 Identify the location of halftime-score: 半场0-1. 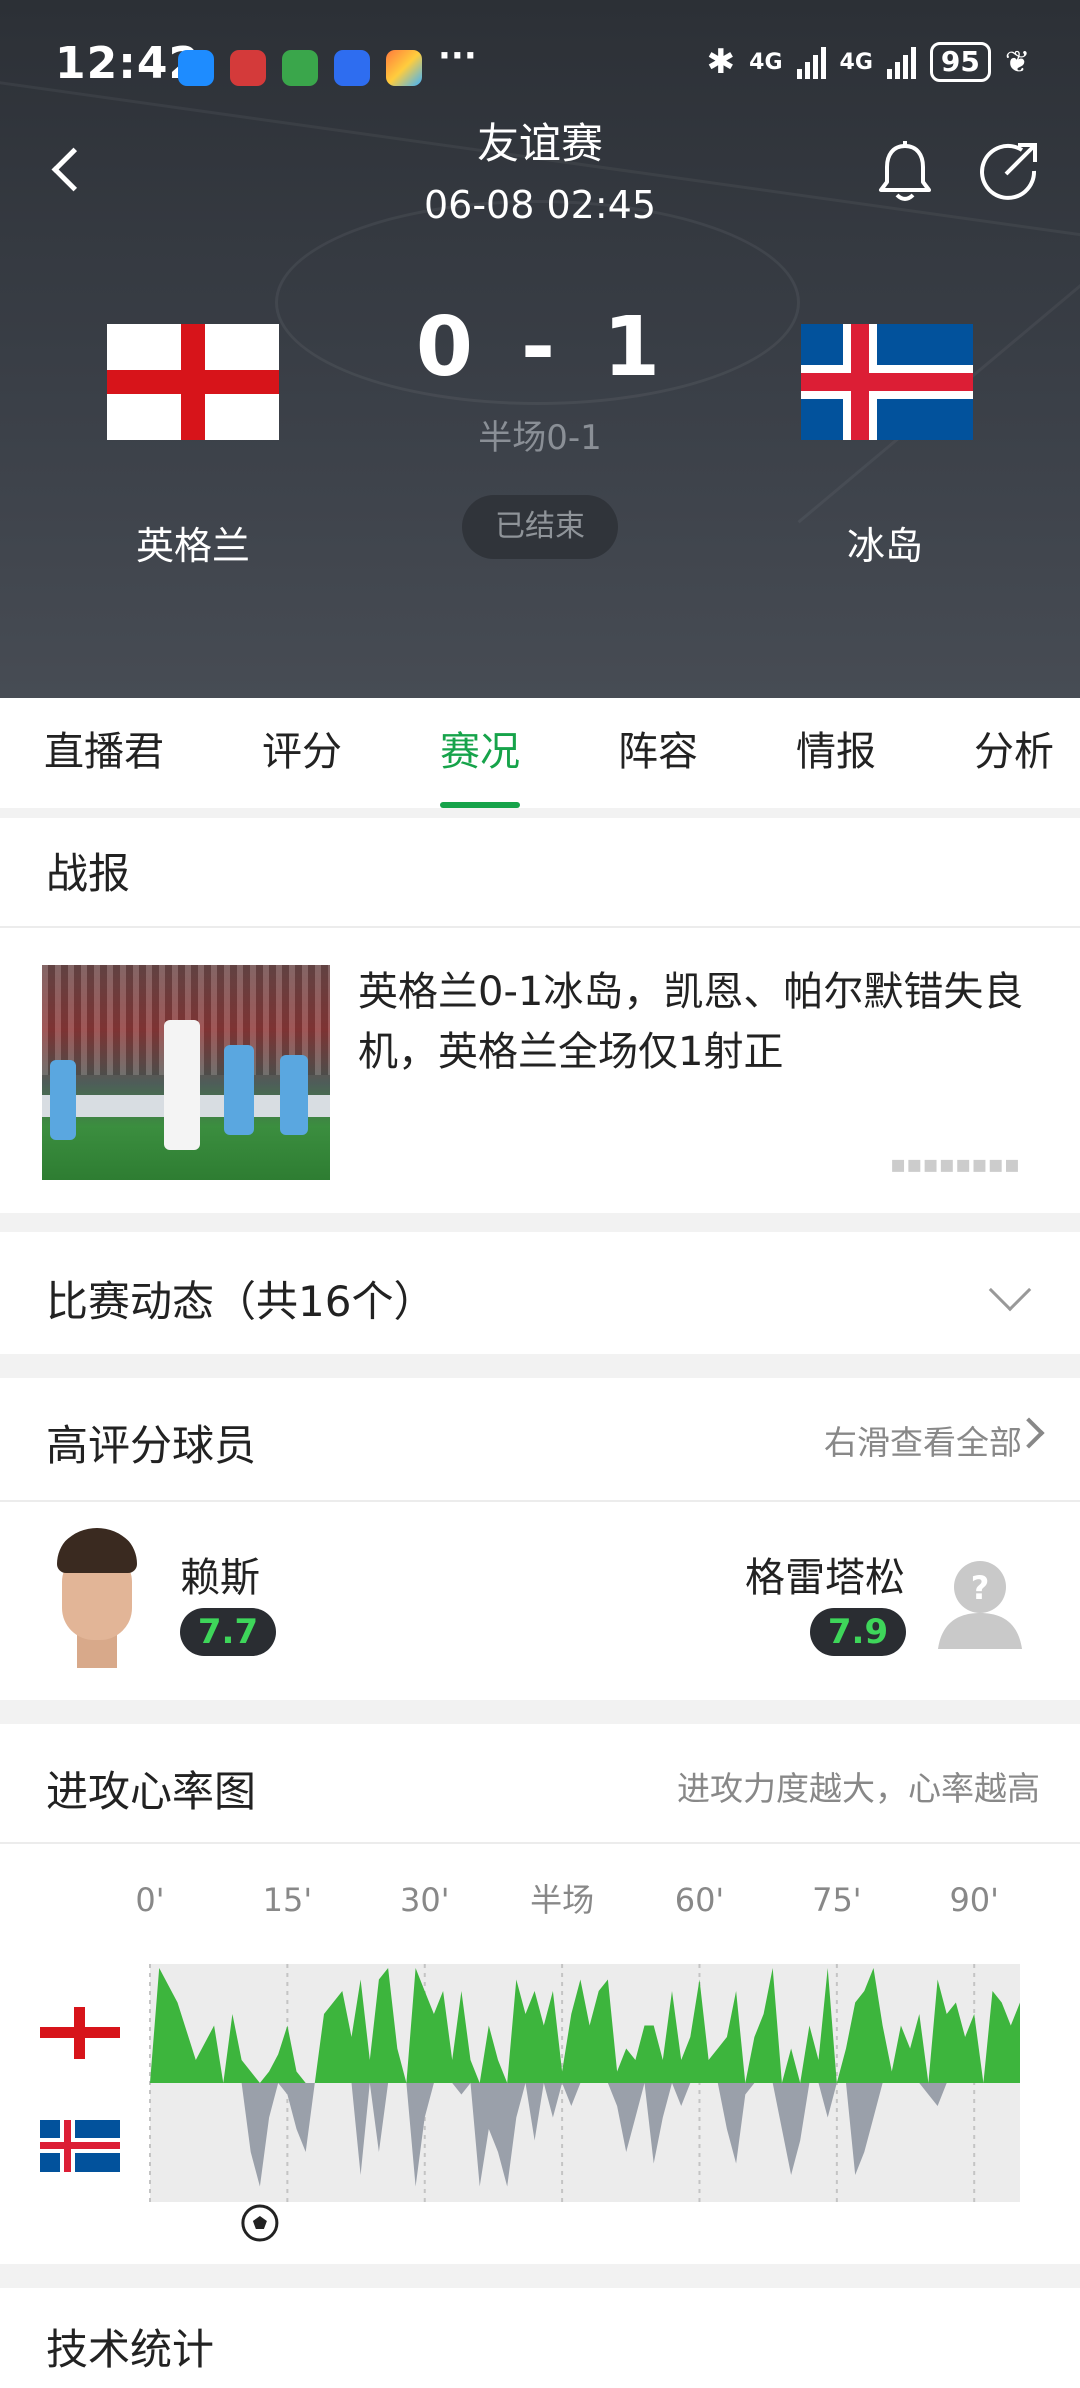
(540, 438).